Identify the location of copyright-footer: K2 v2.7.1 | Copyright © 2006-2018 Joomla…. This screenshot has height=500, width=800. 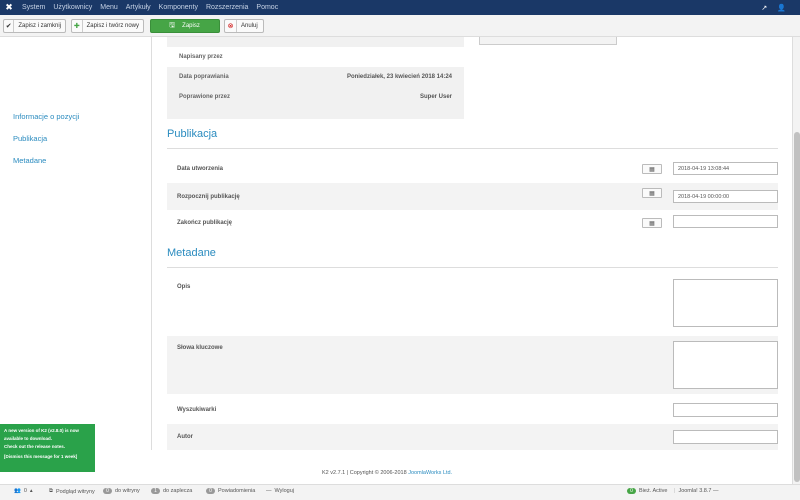
(387, 473).